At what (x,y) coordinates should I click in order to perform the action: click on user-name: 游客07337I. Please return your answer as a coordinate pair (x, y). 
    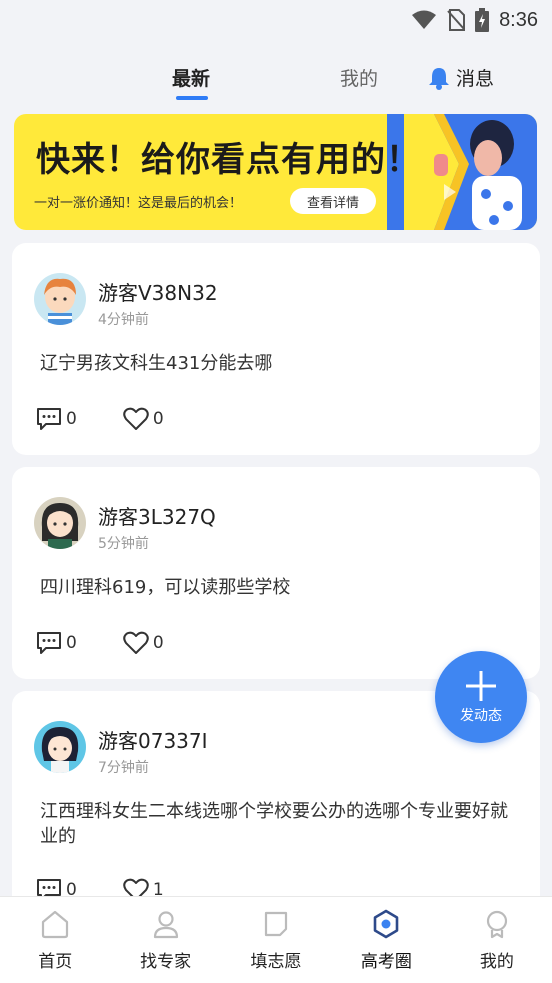
    Looking at the image, I should click on (153, 739).